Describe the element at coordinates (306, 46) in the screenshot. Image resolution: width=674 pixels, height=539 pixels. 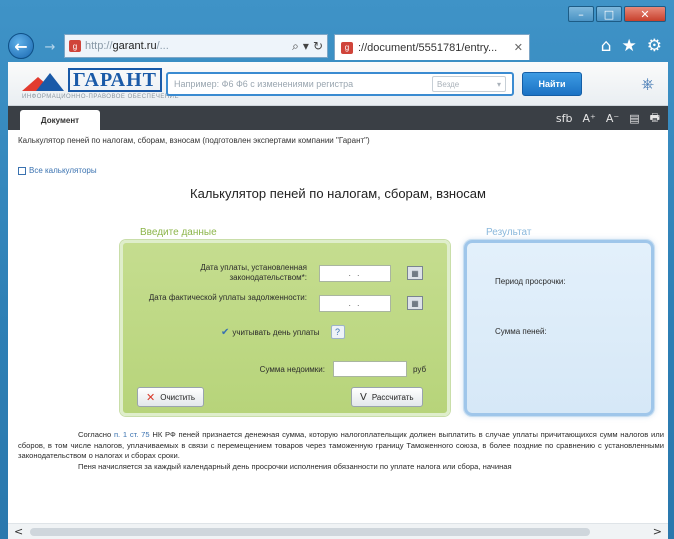
I see `dropdown-icon: ▾` at that location.